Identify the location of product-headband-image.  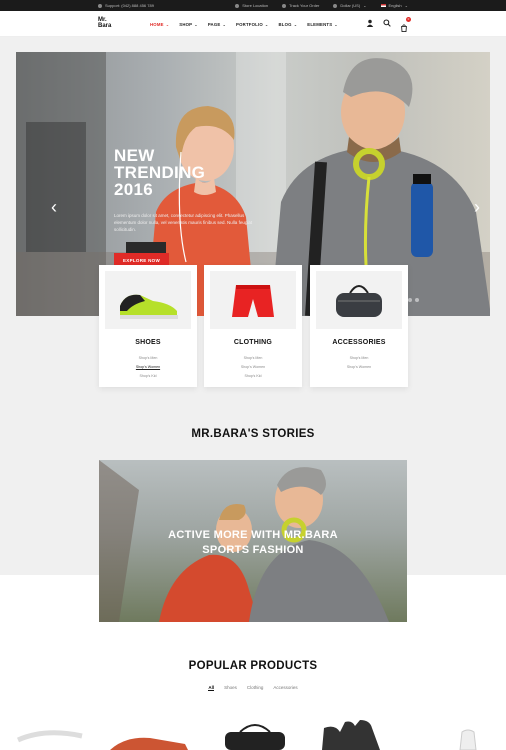
(49, 736).